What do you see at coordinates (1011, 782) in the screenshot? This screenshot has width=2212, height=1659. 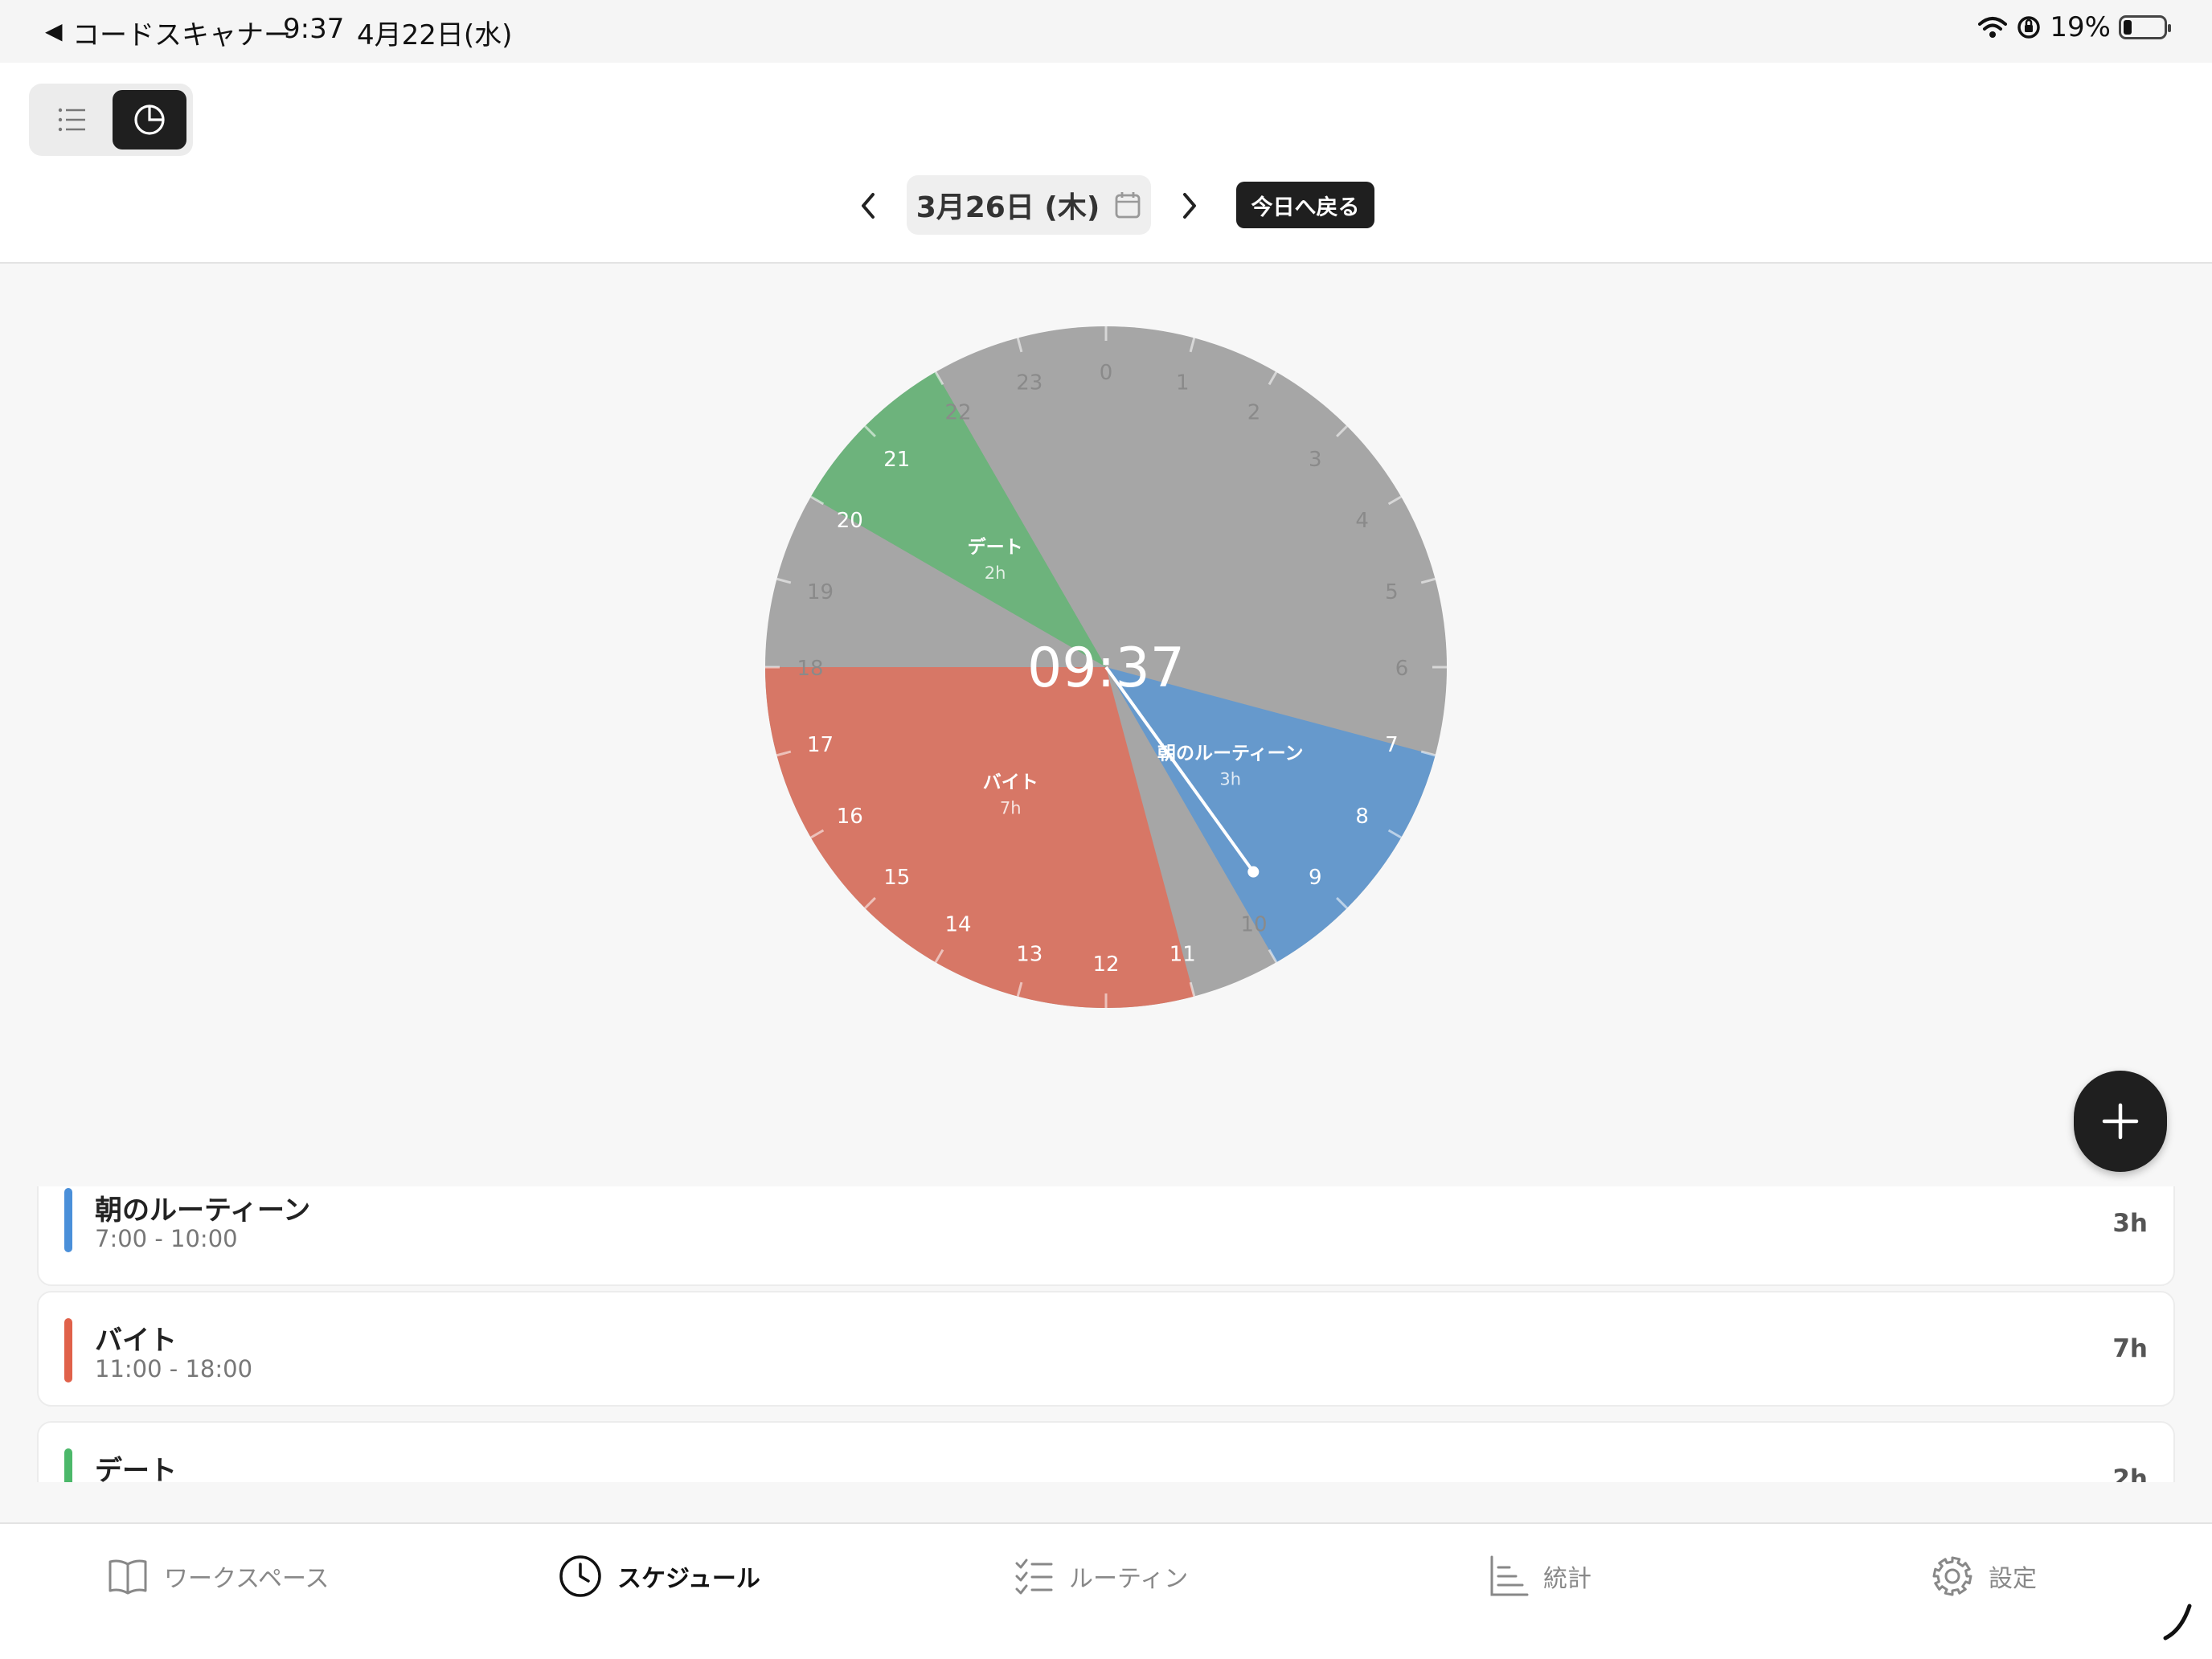 I see `segment-name: バイト` at bounding box center [1011, 782].